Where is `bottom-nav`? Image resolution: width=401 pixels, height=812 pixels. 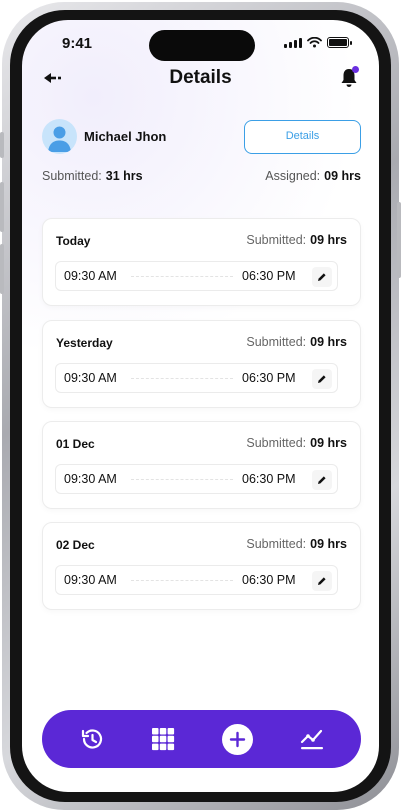
bottom-nav is located at coordinates (201, 739).